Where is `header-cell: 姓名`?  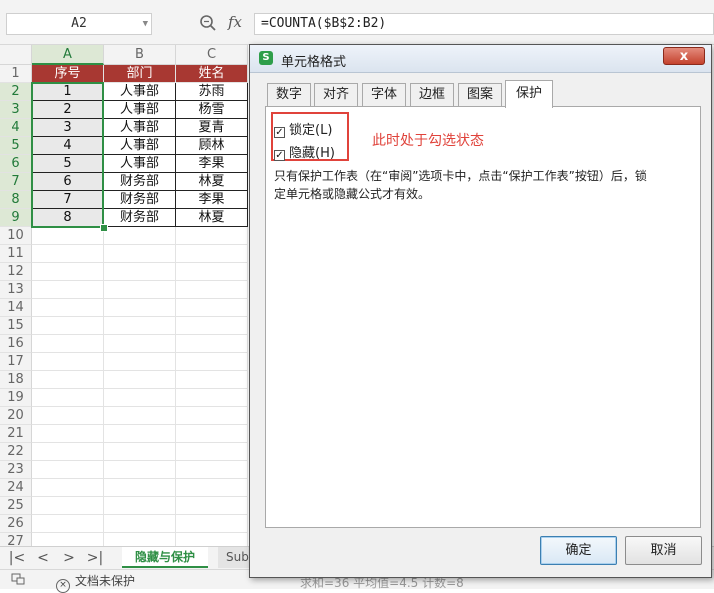 header-cell: 姓名 is located at coordinates (212, 74).